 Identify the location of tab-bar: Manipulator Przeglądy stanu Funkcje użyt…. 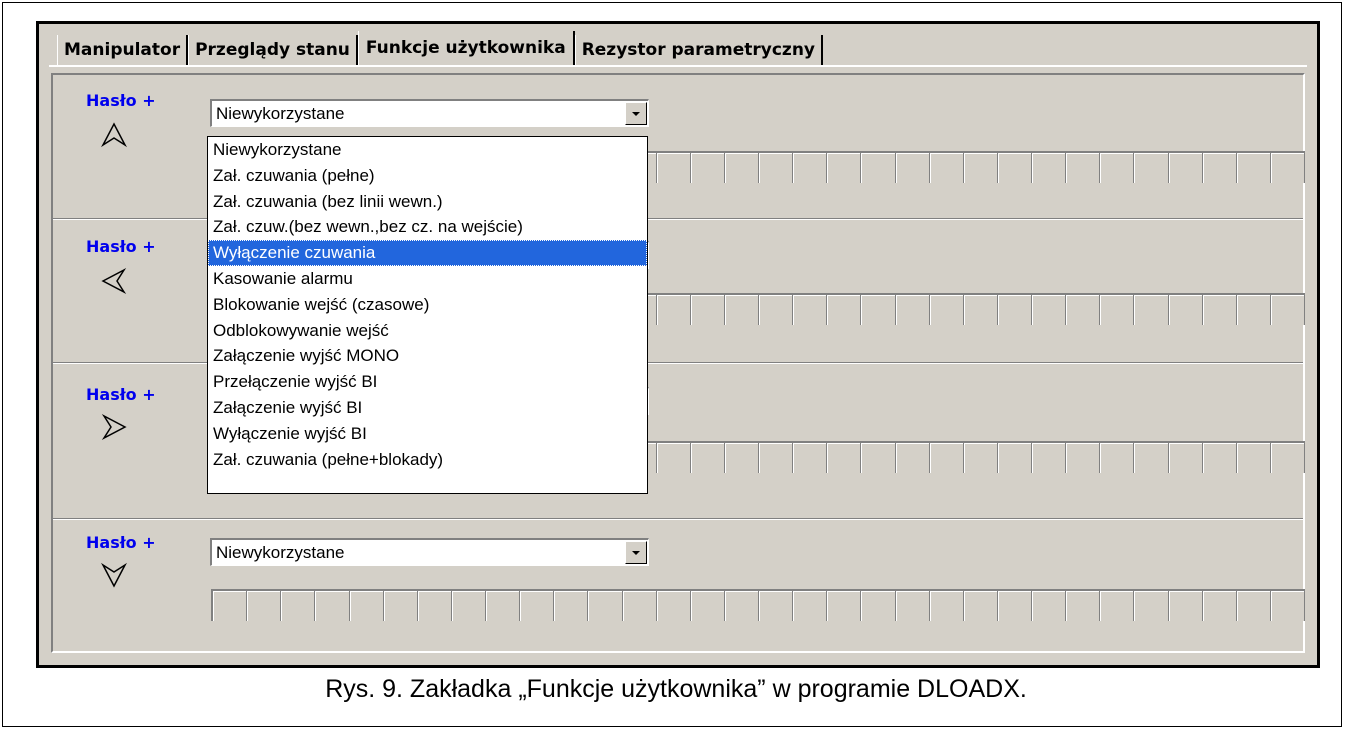
(440, 48).